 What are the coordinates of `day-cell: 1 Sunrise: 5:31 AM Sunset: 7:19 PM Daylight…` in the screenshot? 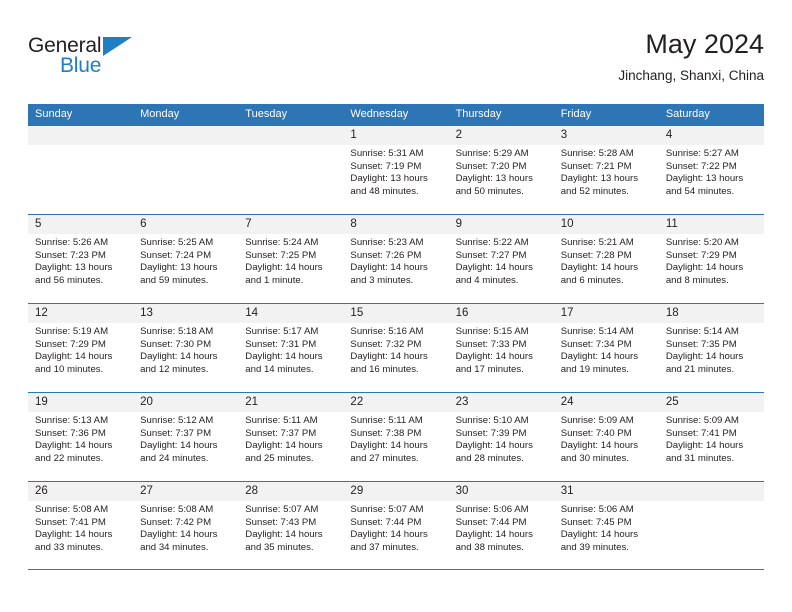 It's located at (396, 170).